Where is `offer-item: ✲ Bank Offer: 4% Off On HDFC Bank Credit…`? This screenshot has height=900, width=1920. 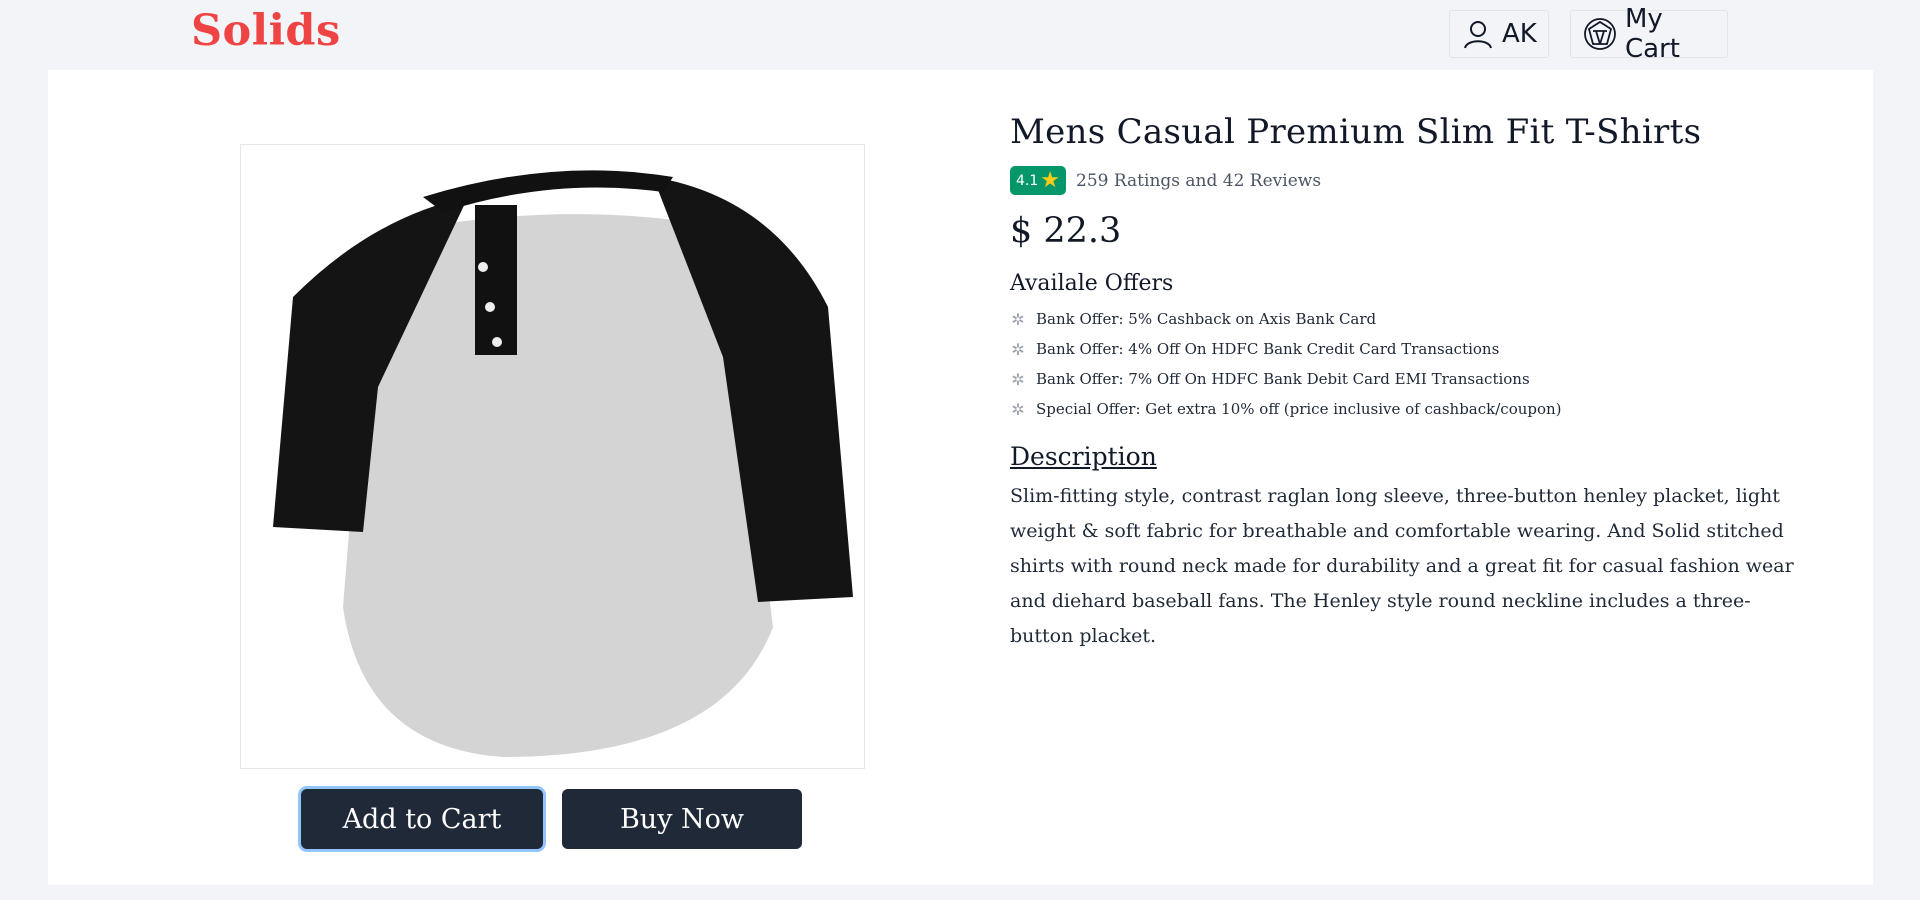
offer-item: ✲ Bank Offer: 4% Off On HDFC Bank Credit… is located at coordinates (1420, 349).